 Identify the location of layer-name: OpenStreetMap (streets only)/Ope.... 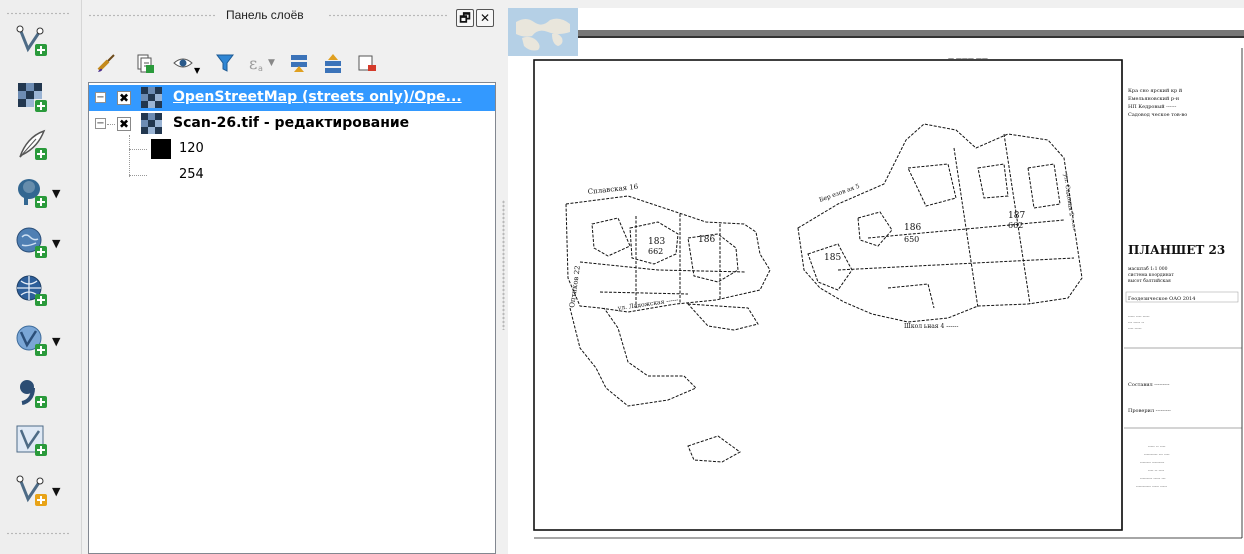
(317, 97).